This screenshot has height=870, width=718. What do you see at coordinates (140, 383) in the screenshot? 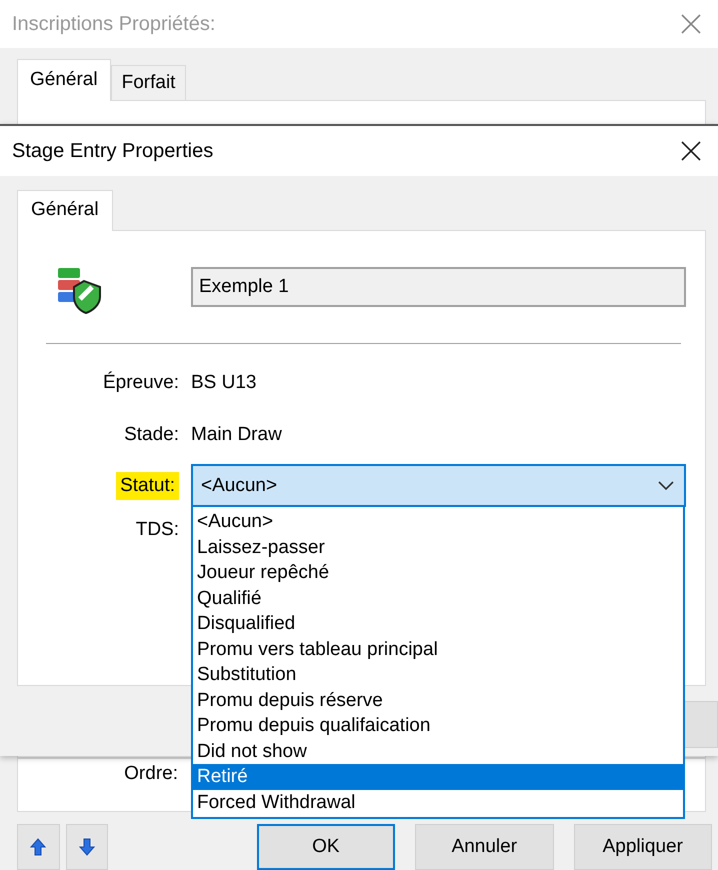
I see `field-label: Épreuve:` at bounding box center [140, 383].